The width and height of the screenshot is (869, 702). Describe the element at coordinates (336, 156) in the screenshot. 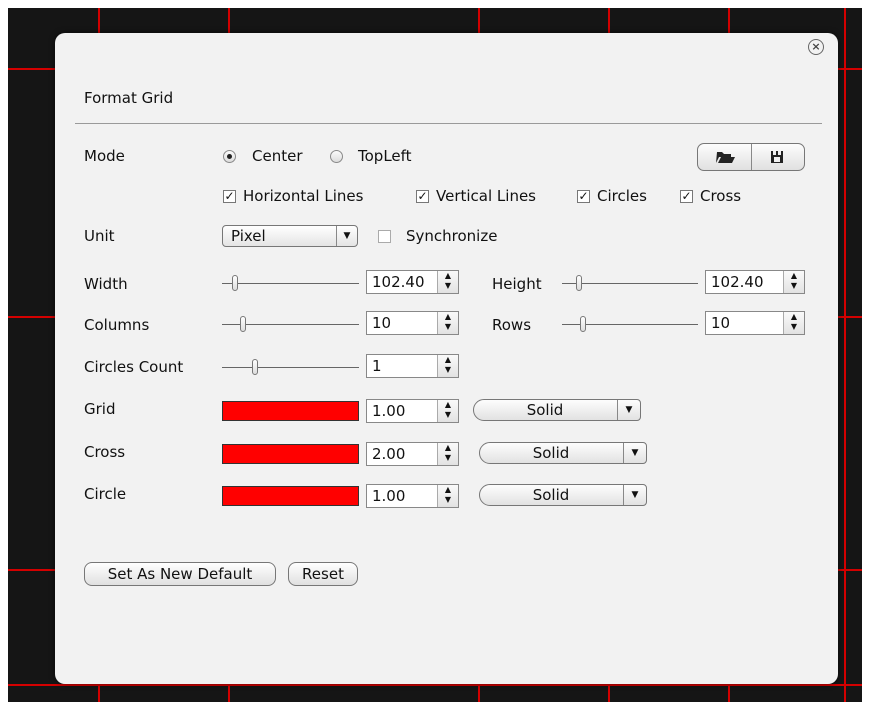

I see `mode-topleft-radio` at that location.